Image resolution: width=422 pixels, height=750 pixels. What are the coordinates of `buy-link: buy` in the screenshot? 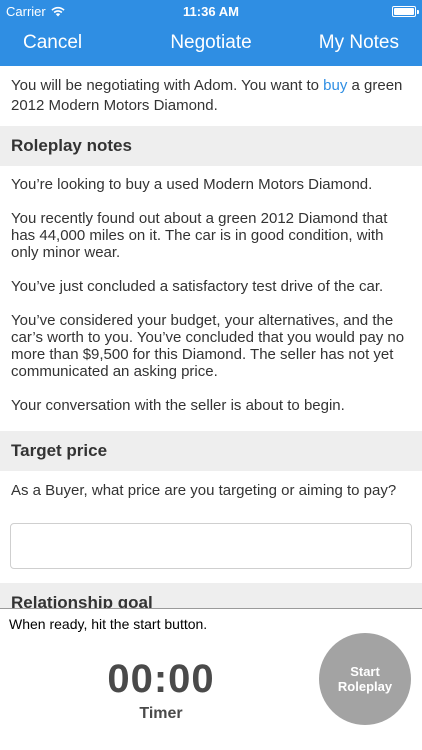 It's located at (335, 85).